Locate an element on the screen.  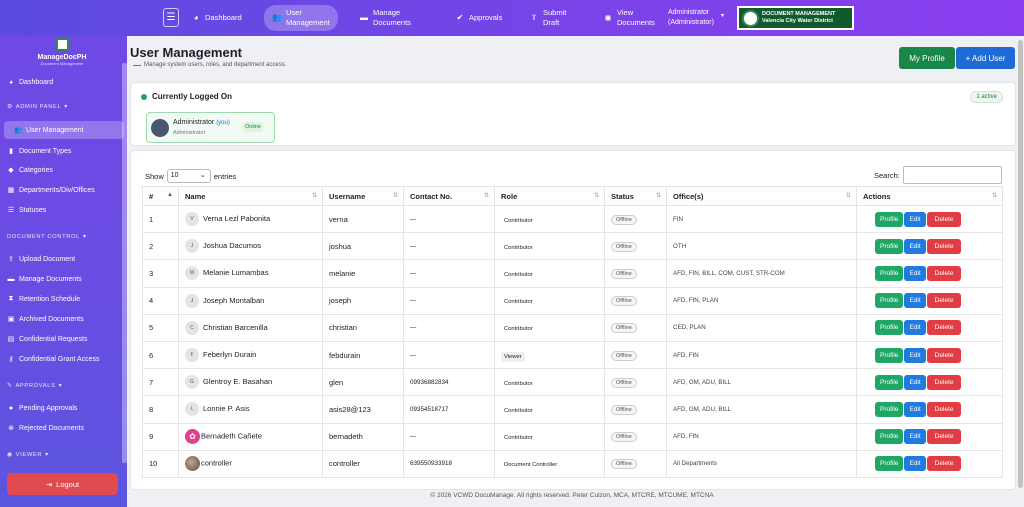
tag-icon: ◆ is located at coordinates (11, 170).